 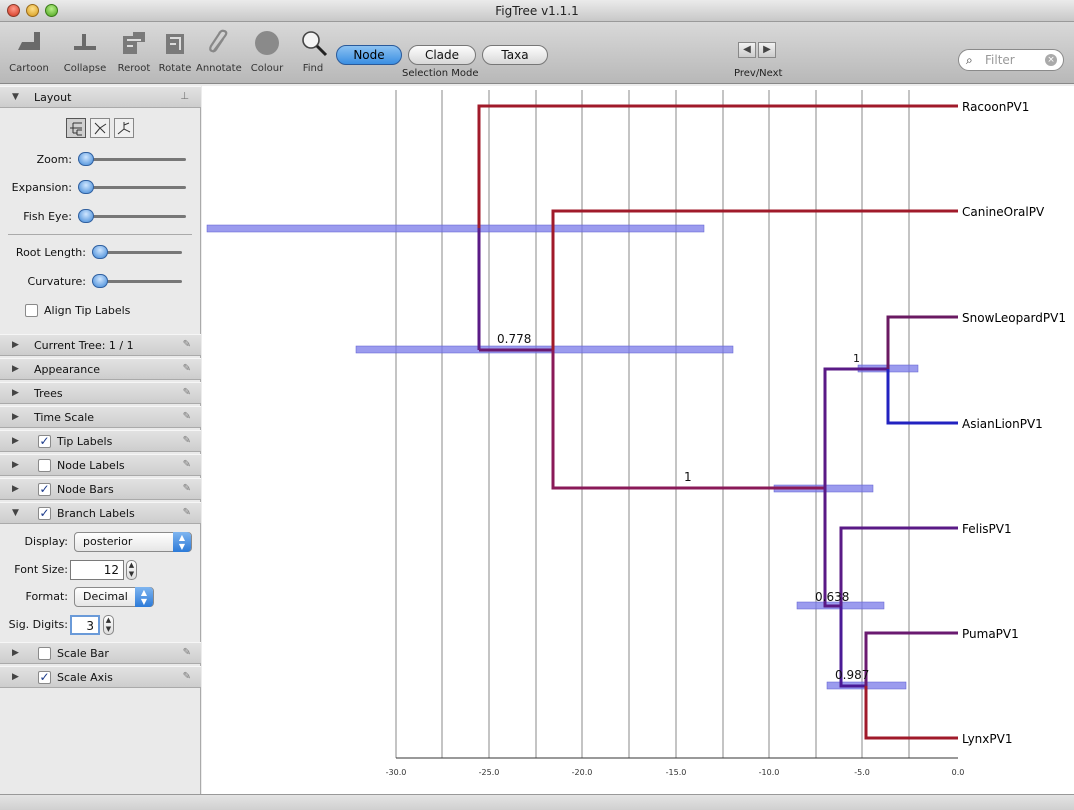 What do you see at coordinates (369, 55) in the screenshot?
I see `selection-mode-node-button: Node` at bounding box center [369, 55].